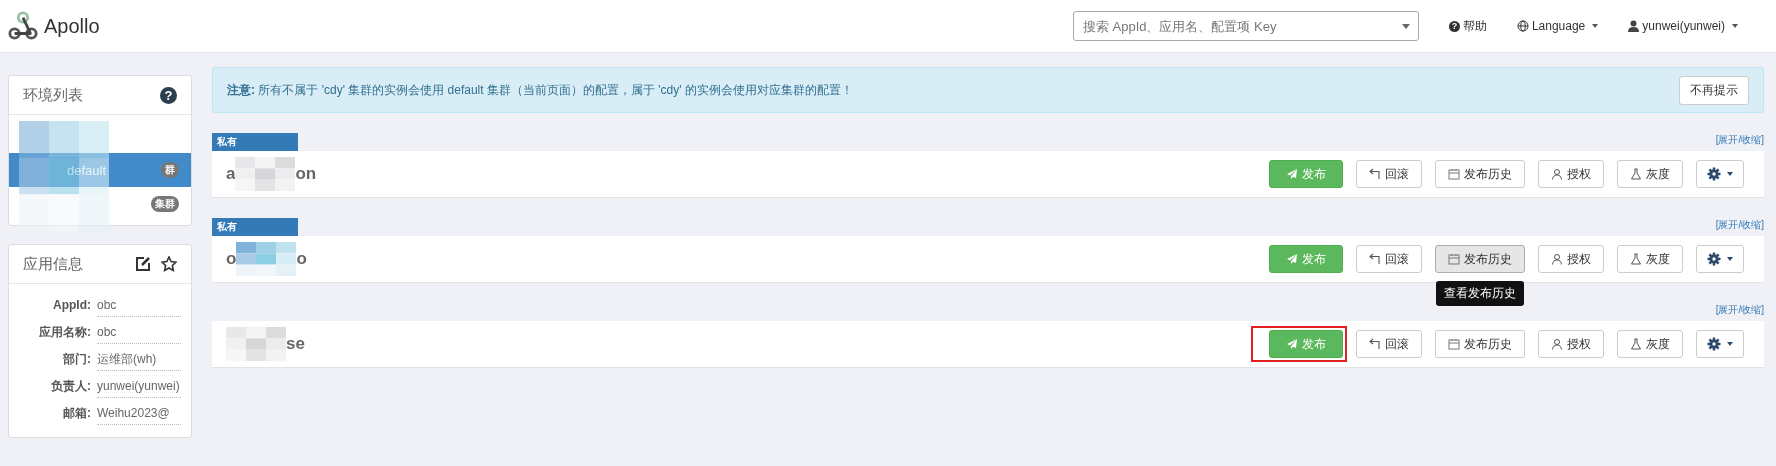 This screenshot has width=1776, height=466. I want to click on dismiss-button: 不再提示, so click(1714, 90).